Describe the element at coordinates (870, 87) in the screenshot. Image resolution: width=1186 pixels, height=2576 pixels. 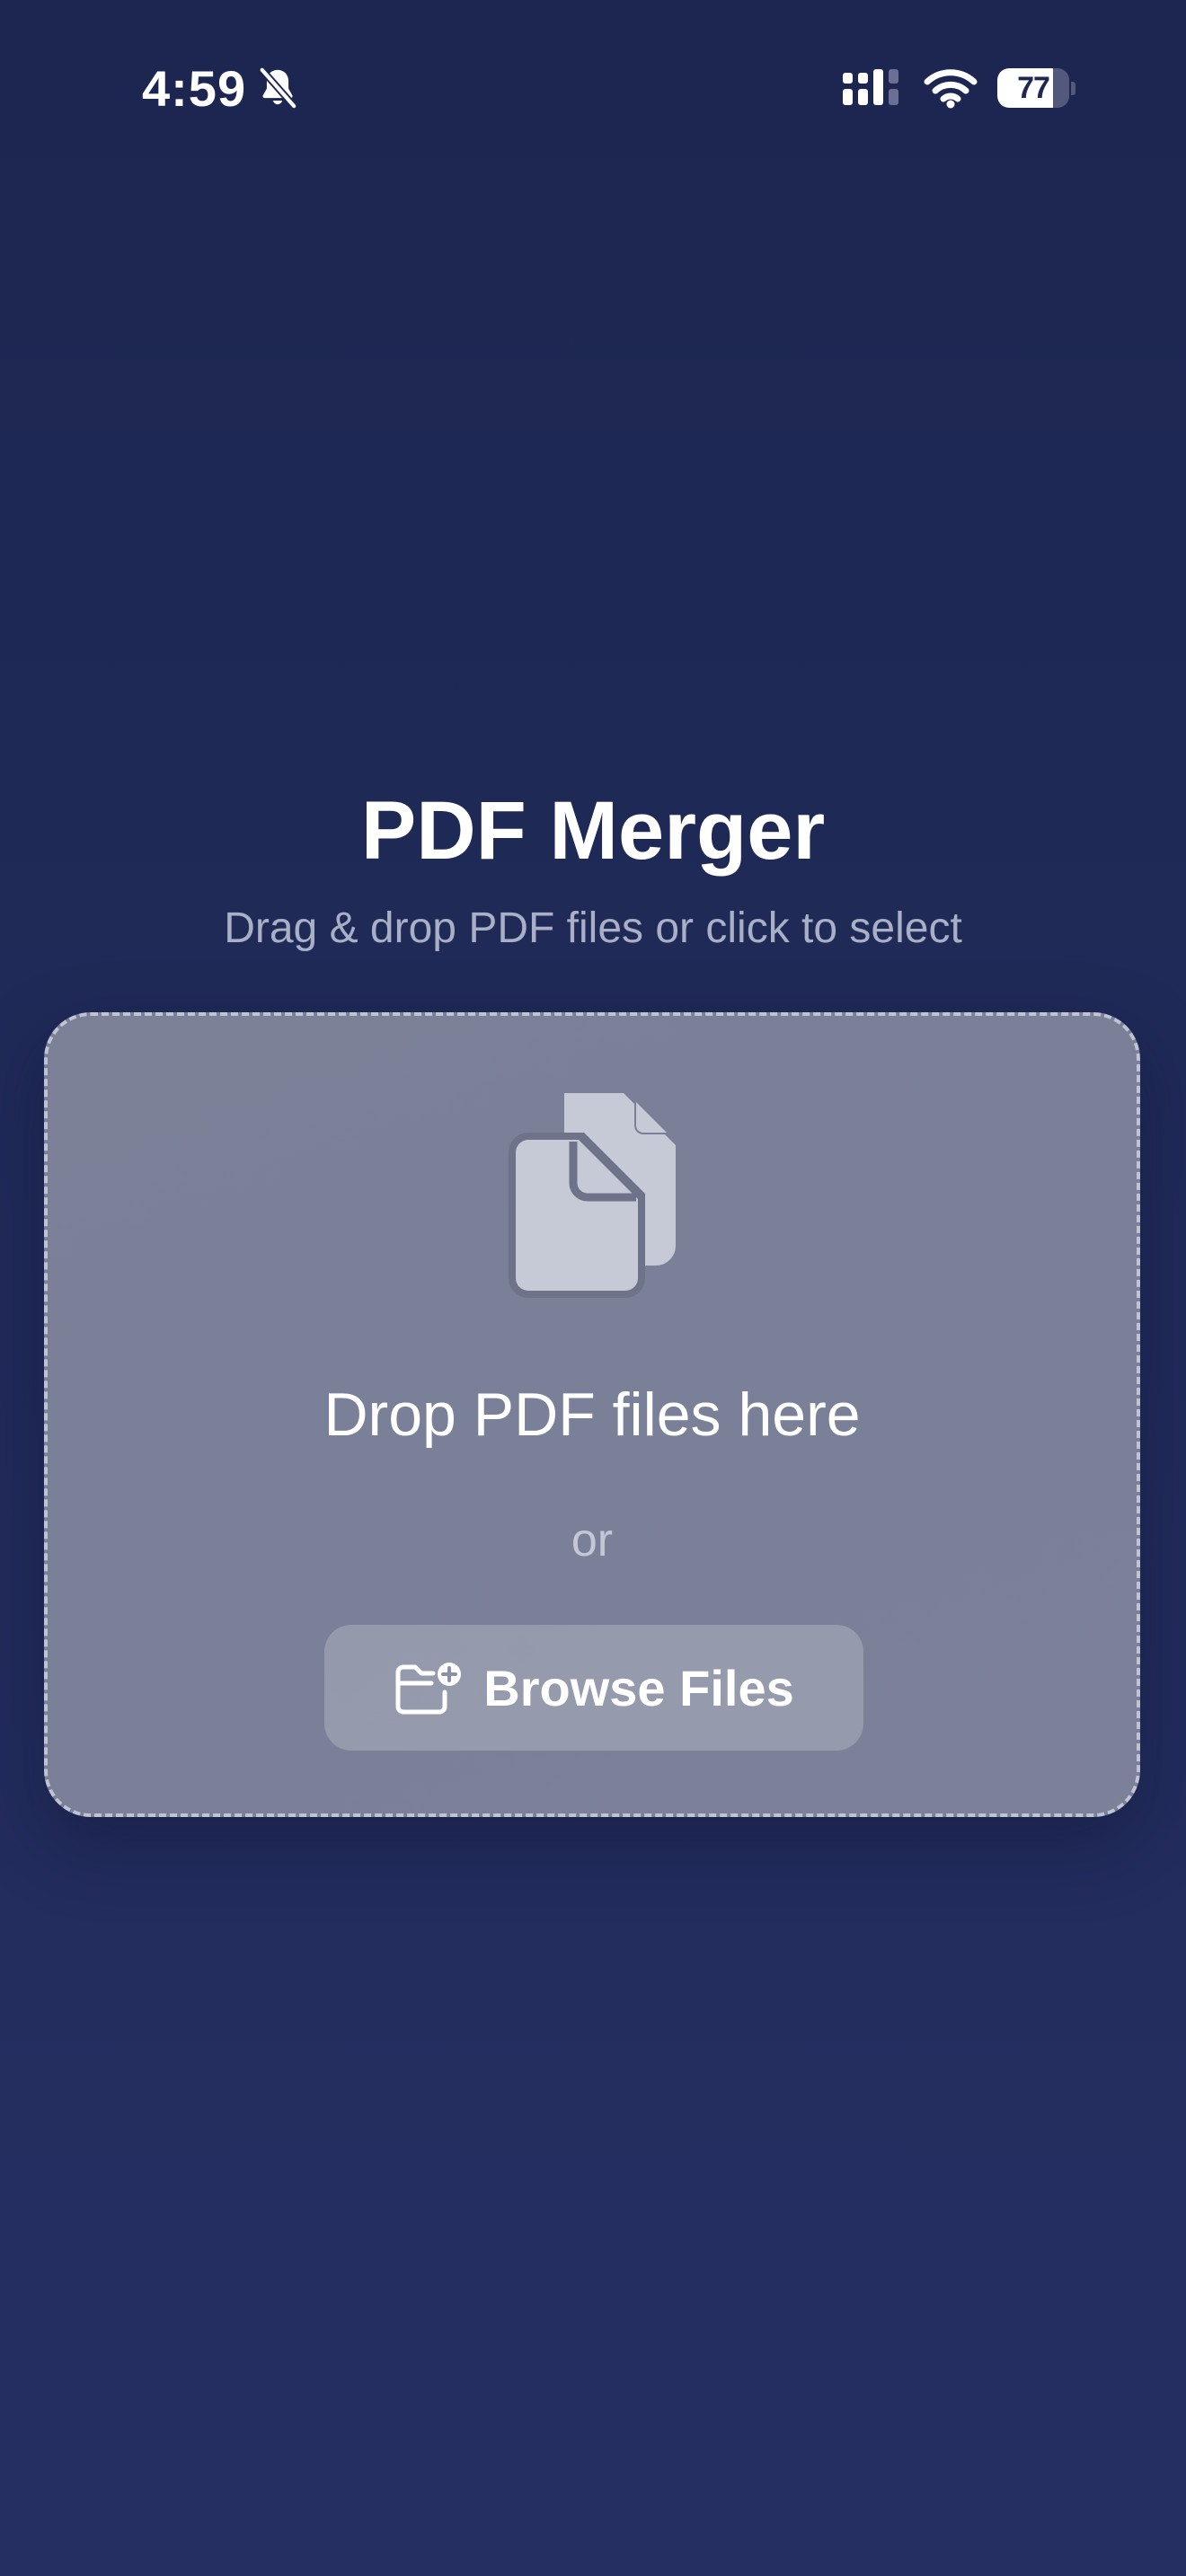
I see `cellular-signal-icon` at that location.